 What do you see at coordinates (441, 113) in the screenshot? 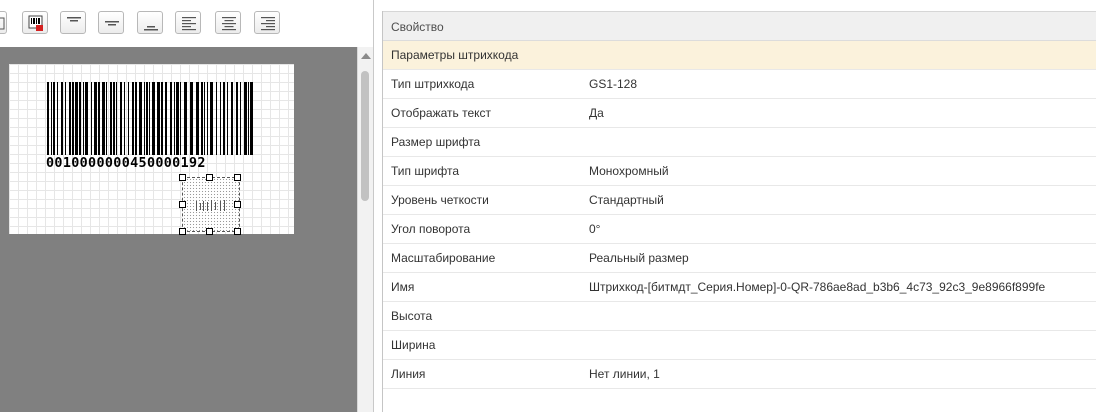
I see `property-name: Отображать текст` at bounding box center [441, 113].